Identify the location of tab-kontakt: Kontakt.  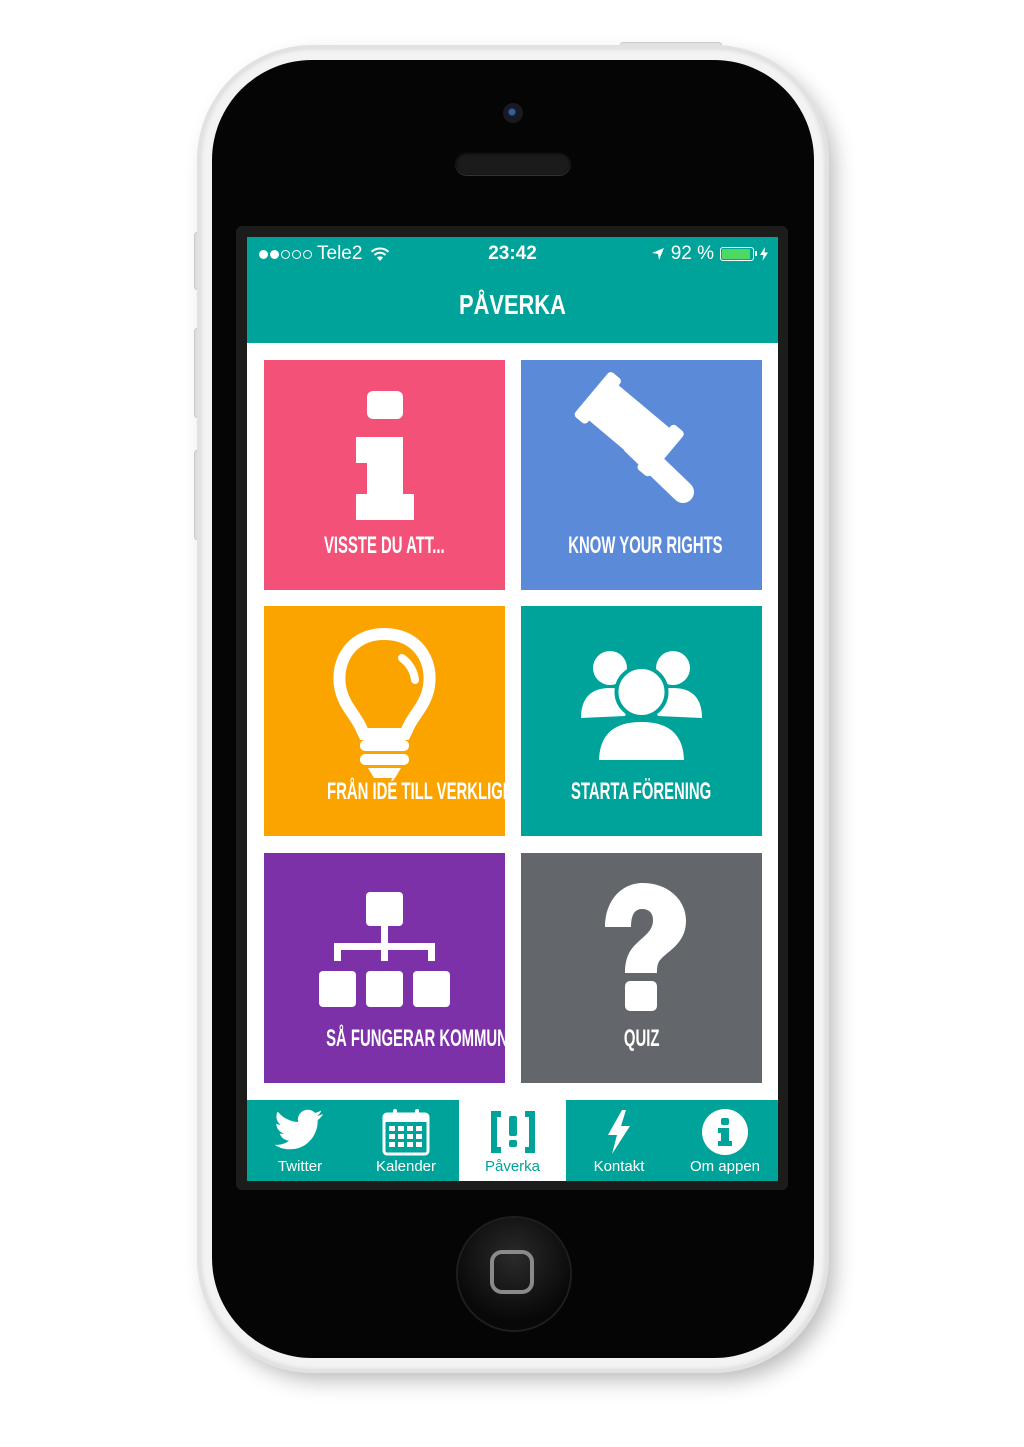
(619, 1140).